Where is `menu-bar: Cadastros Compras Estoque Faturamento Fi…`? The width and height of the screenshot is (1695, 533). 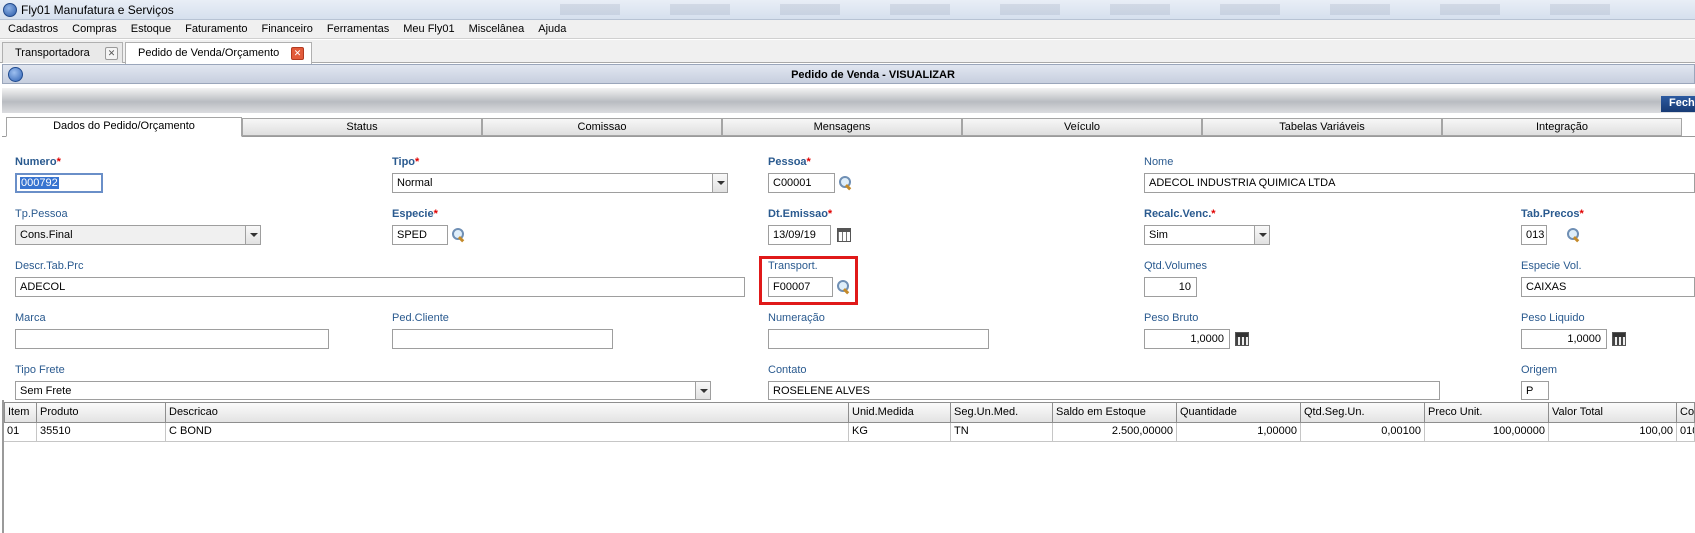
menu-bar: Cadastros Compras Estoque Faturamento Fi… is located at coordinates (847, 29).